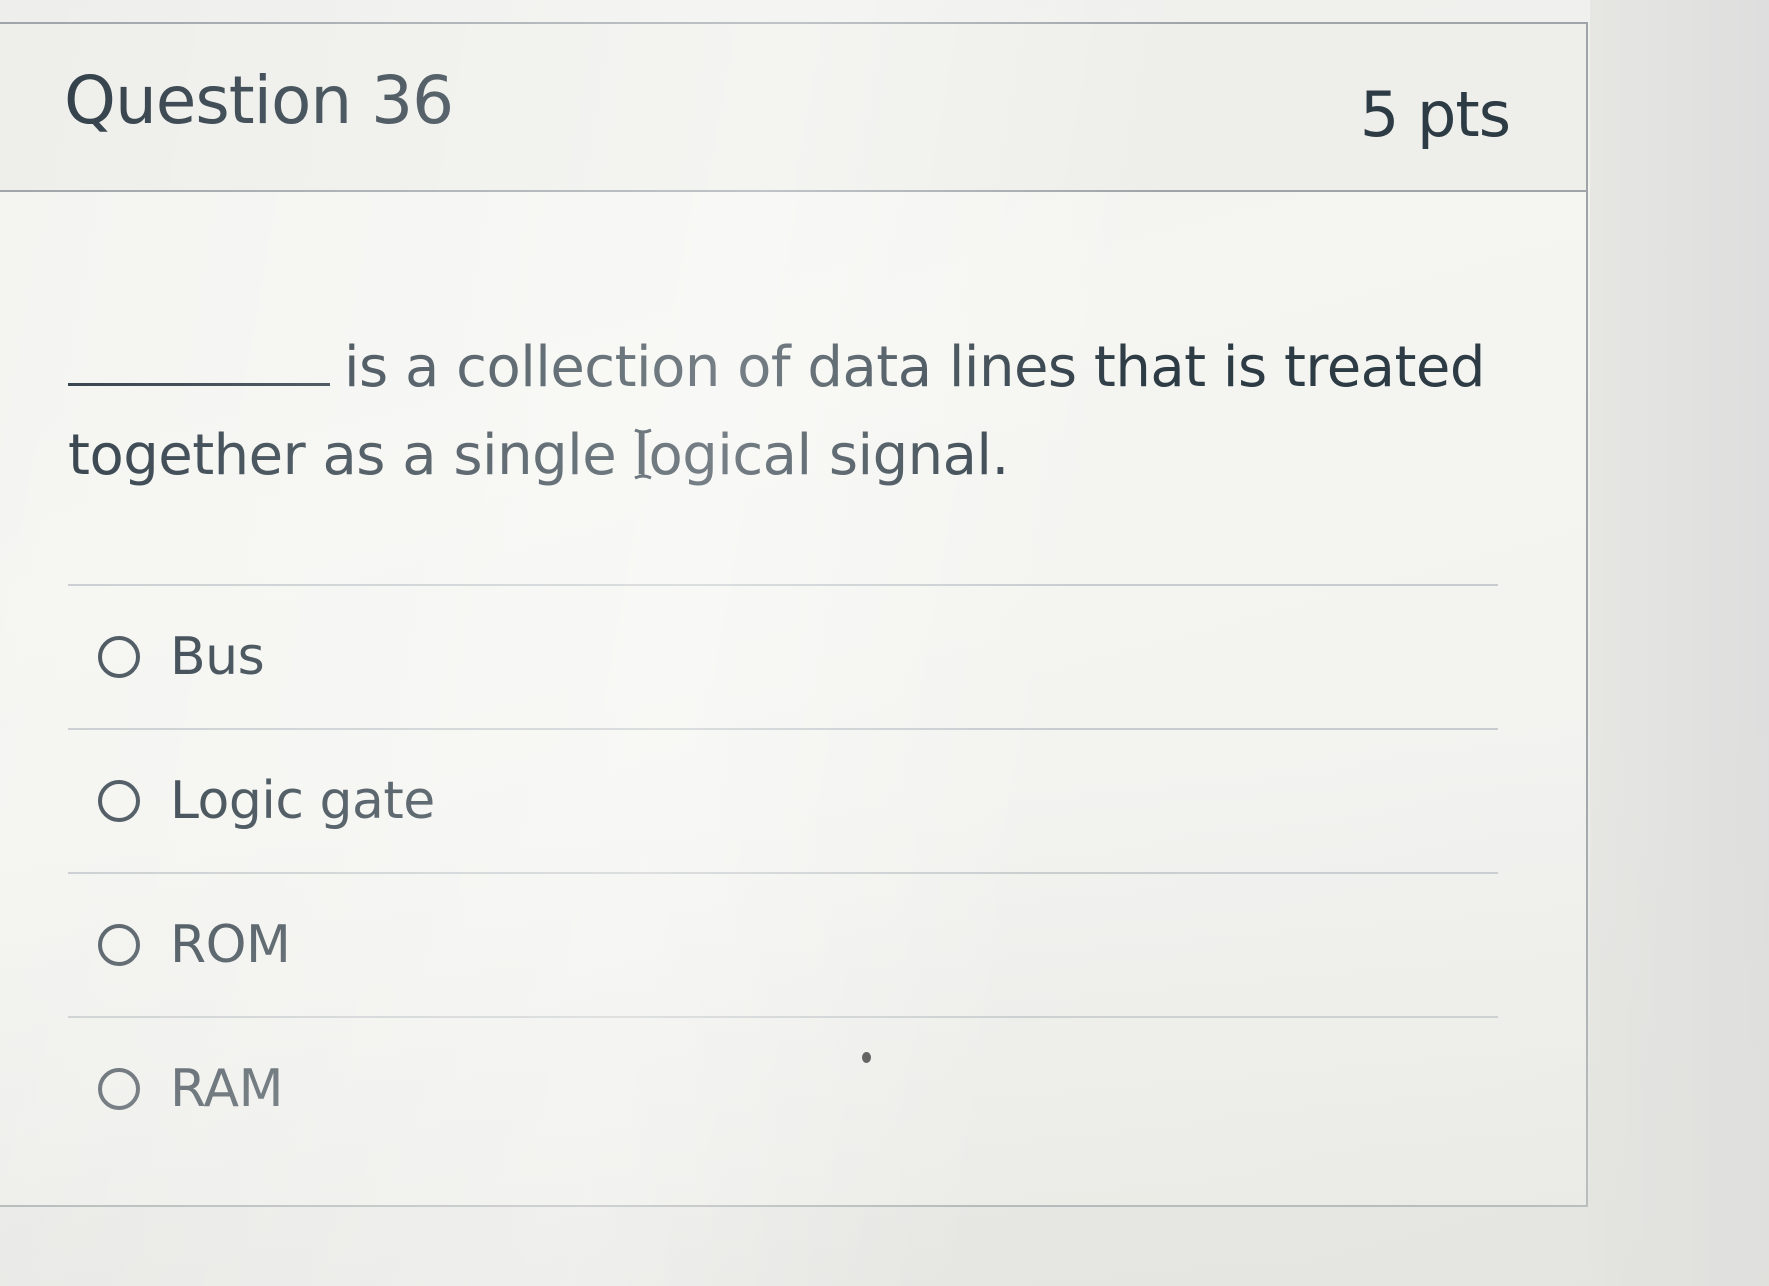 The height and width of the screenshot is (1286, 1769). Describe the element at coordinates (226, 1089) in the screenshot. I see `answer-label: RAM` at that location.